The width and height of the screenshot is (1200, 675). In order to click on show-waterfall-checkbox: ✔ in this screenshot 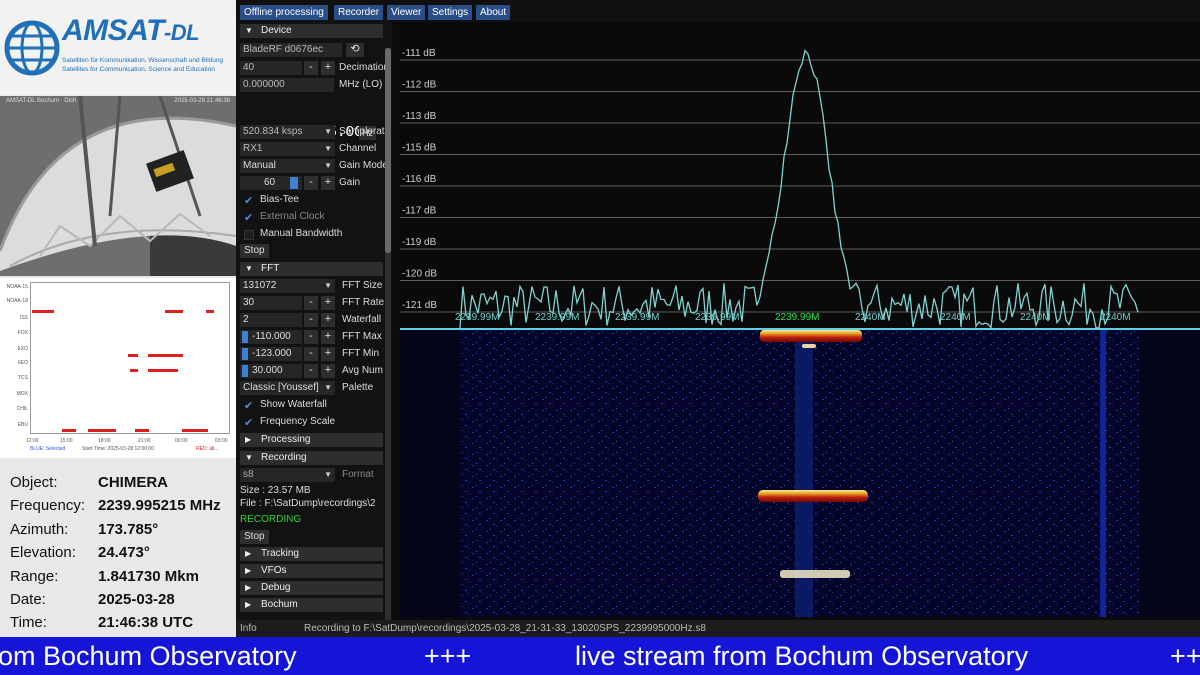, I will do `click(249, 406)`.